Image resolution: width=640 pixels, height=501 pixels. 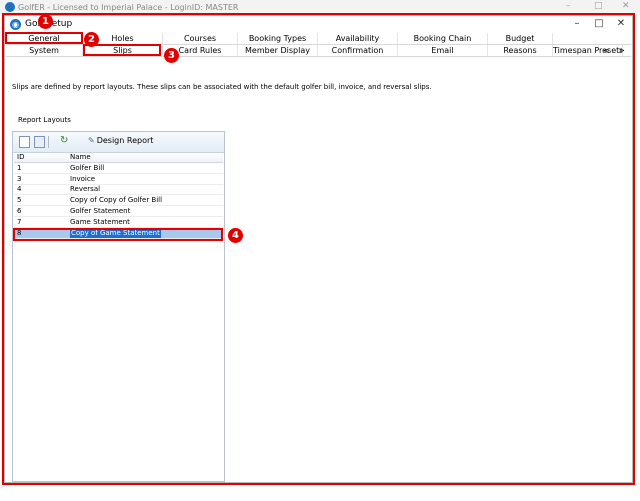 What do you see at coordinates (91, 140) in the screenshot?
I see `design-report-icon: ✎` at bounding box center [91, 140].